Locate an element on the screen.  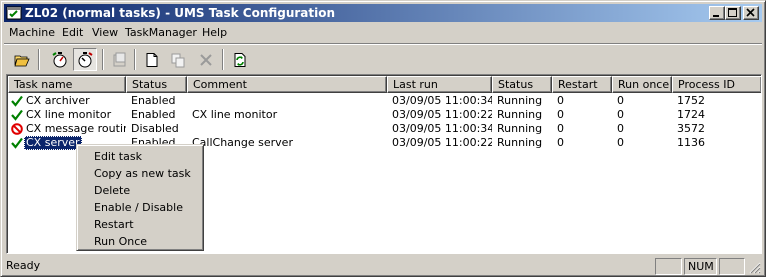
comment-cell: CallChange server is located at coordinates (242, 142).